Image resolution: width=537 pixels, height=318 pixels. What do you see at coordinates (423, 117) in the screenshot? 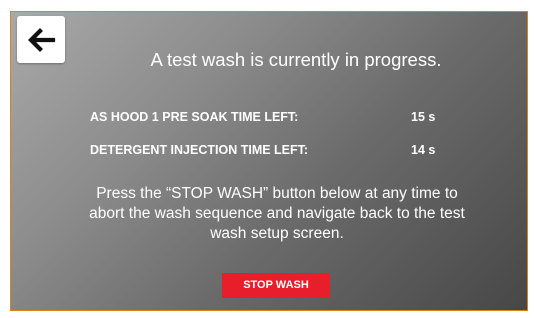
I see `pre-soak-timer-value: 15 s` at bounding box center [423, 117].